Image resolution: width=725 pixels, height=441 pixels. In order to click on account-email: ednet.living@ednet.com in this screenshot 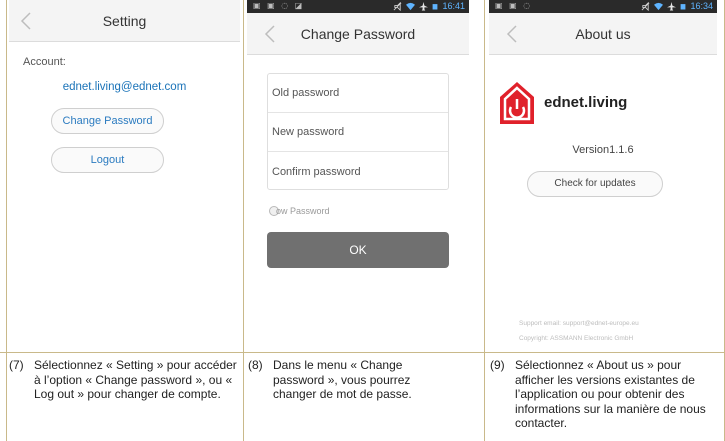, I will do `click(124, 87)`.